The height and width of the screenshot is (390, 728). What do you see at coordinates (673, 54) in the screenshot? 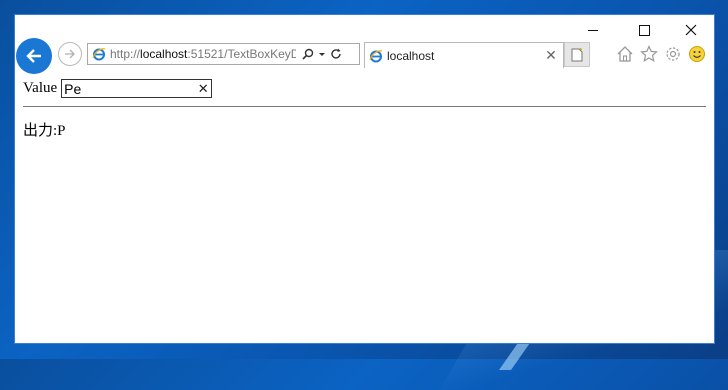
I see `gear-icon` at bounding box center [673, 54].